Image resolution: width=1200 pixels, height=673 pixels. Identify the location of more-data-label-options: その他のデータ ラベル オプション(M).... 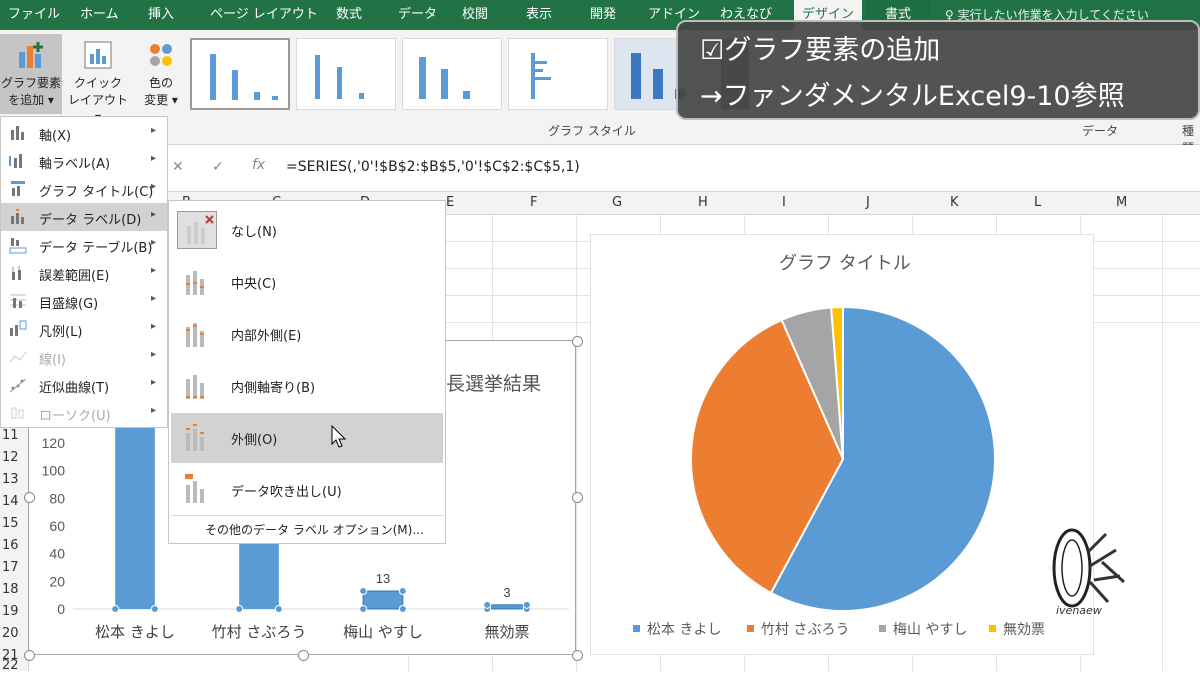
(314, 529).